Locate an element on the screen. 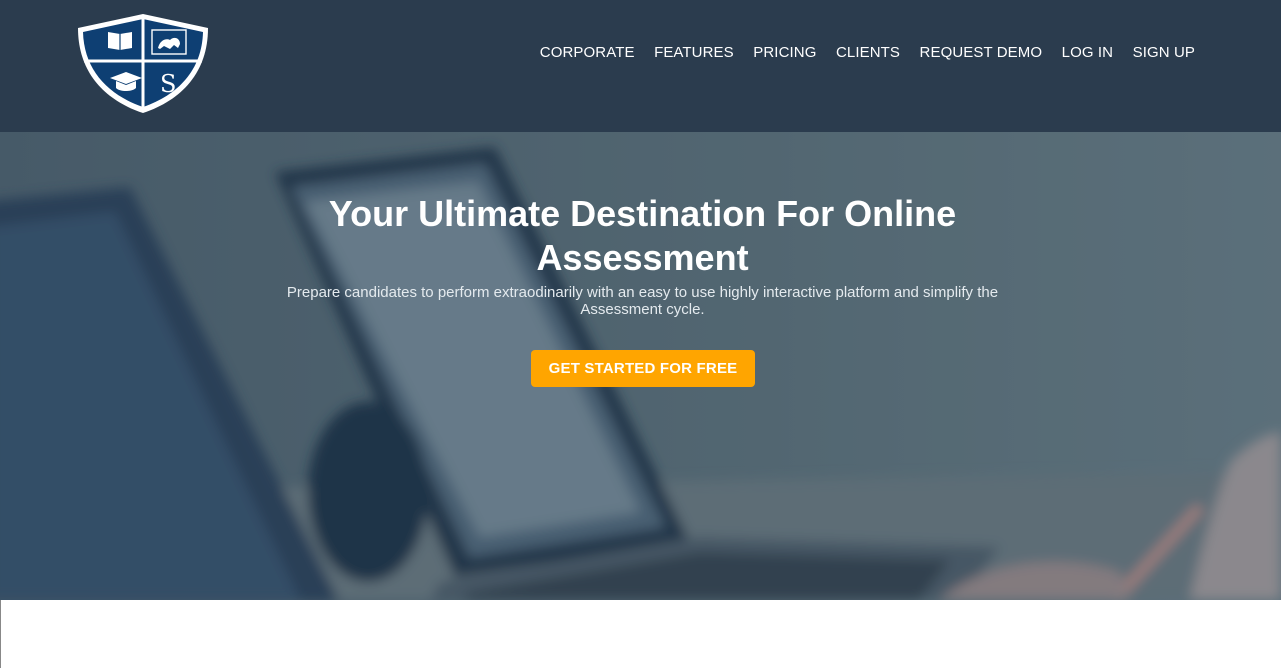  nav-clients: CLIENTS is located at coordinates (868, 53).